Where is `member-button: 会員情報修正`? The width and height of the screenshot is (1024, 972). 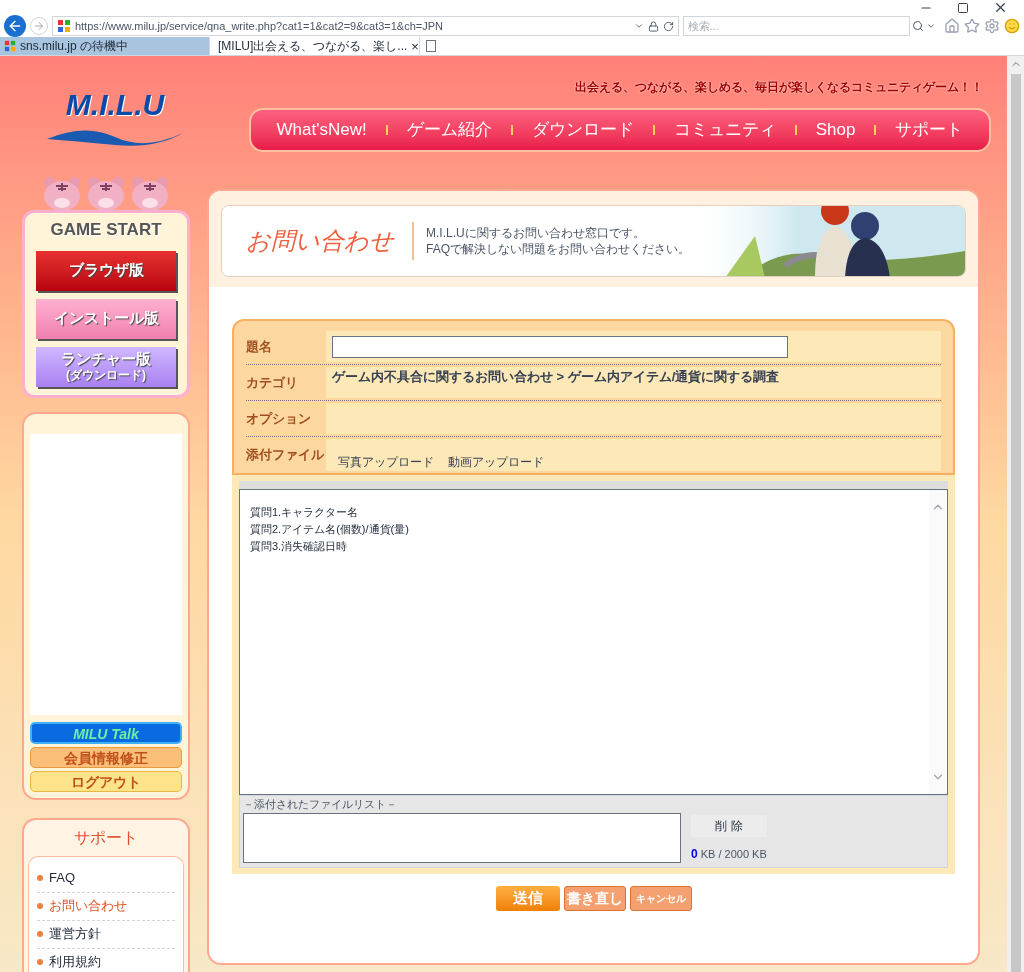 member-button: 会員情報修正 is located at coordinates (106, 757).